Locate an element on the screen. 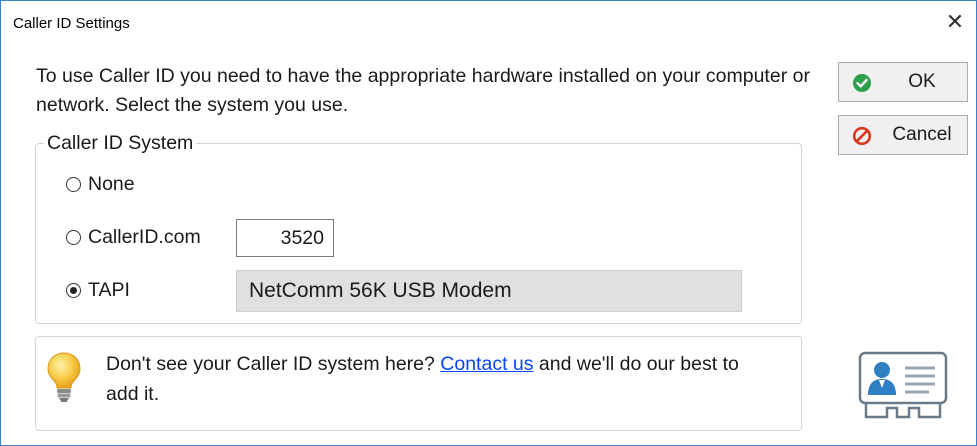 This screenshot has width=977, height=446. prohibited-icon is located at coordinates (862, 136).